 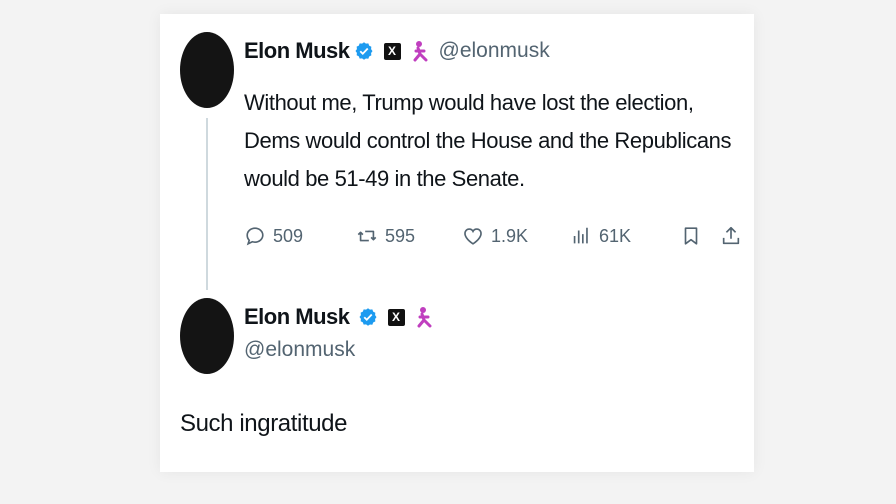 What do you see at coordinates (580, 235) in the screenshot?
I see `views-icon` at bounding box center [580, 235].